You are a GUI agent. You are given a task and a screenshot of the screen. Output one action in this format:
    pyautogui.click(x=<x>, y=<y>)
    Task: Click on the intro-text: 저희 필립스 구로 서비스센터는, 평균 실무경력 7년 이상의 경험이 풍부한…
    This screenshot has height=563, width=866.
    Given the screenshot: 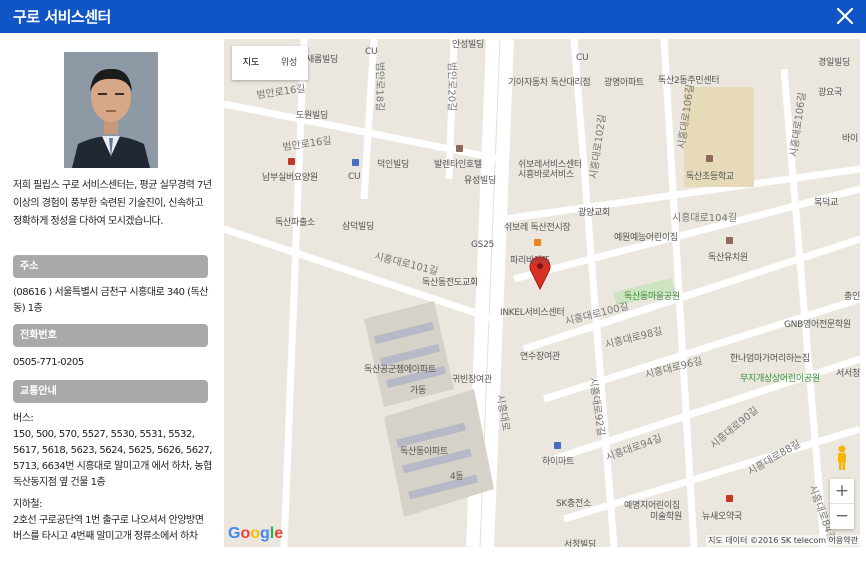 What is the action you would take?
    pyautogui.click(x=112, y=203)
    